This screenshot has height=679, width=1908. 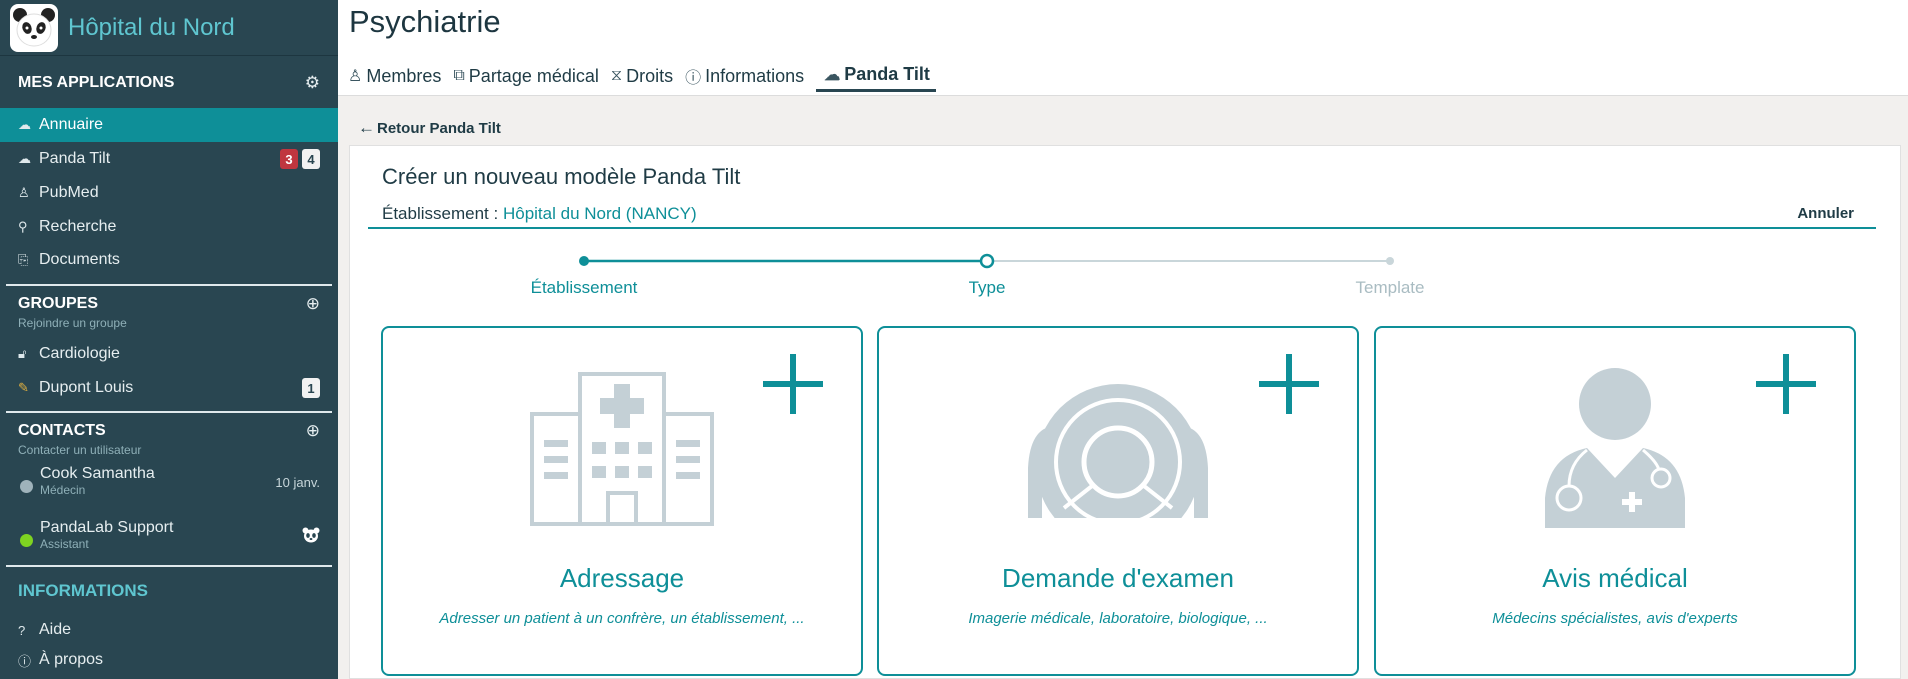 What do you see at coordinates (169, 125) in the screenshot?
I see `sidebar-item-annuaire: ☁ Annuaire` at bounding box center [169, 125].